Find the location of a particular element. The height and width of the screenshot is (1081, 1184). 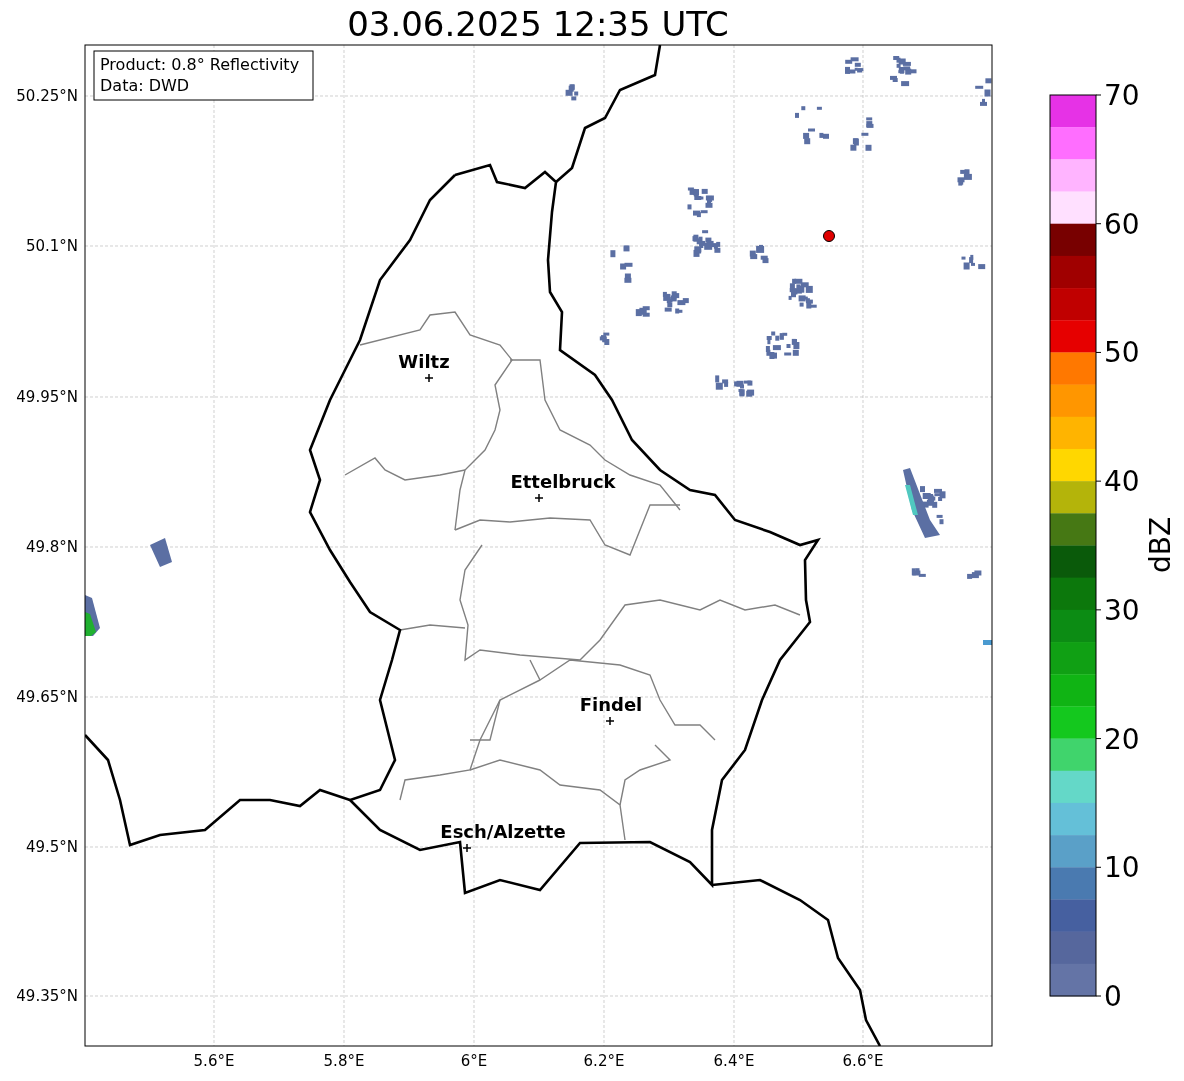

colorbar-tick-label: 10 is located at coordinates (1122, 868).